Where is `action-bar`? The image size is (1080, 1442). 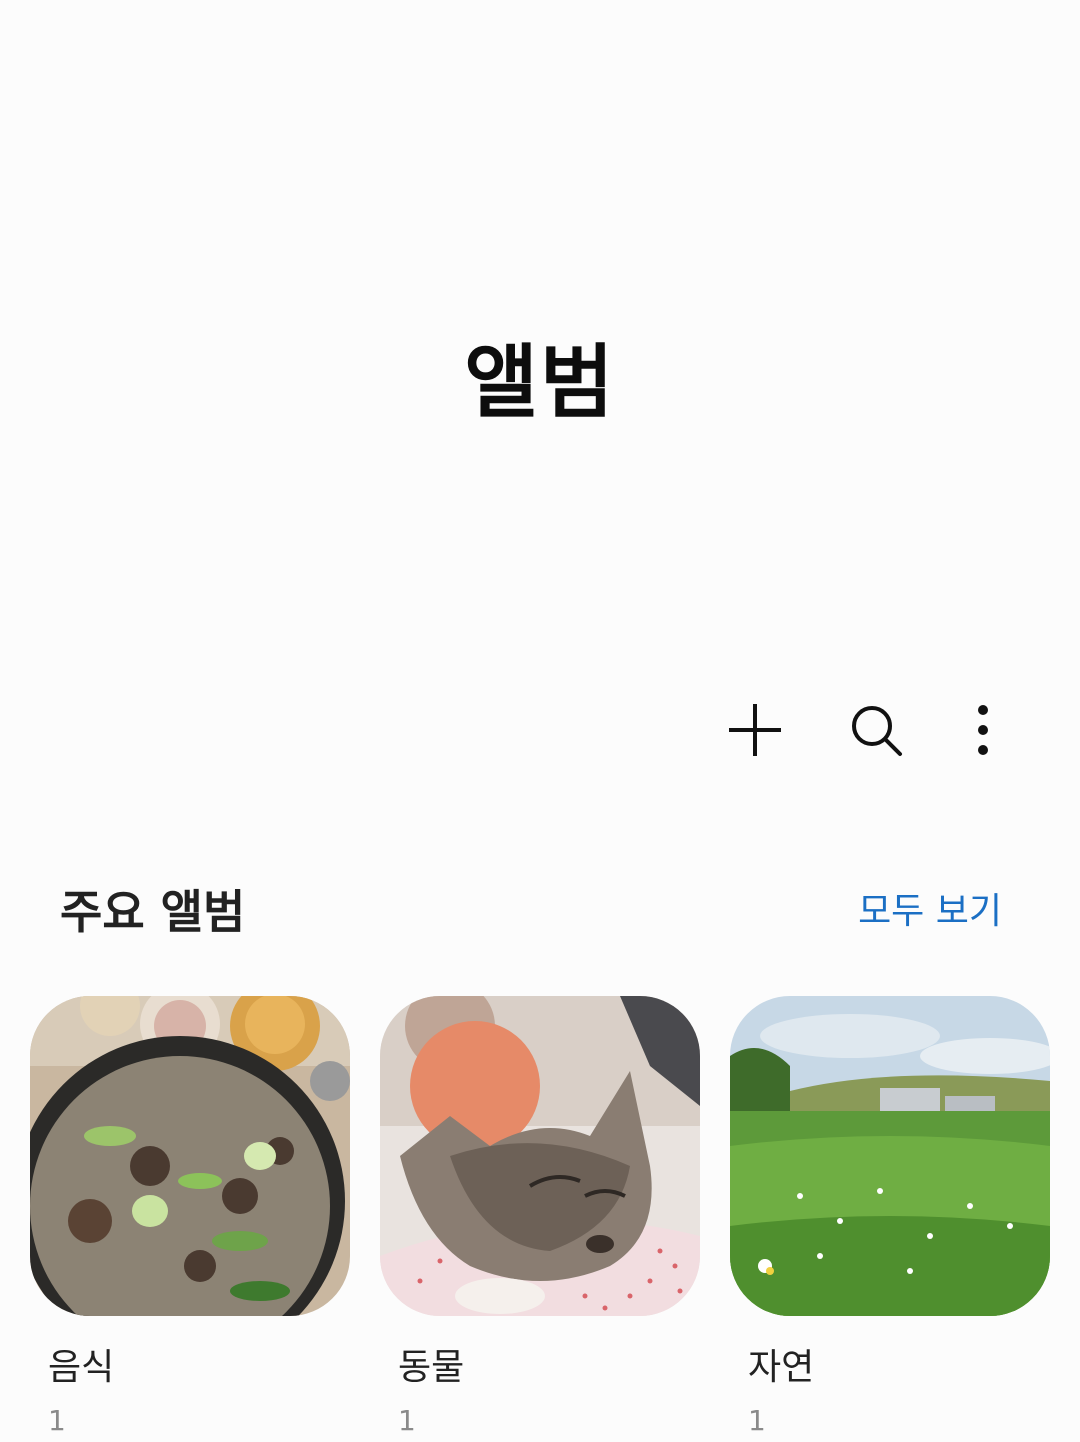
action-bar is located at coordinates (540, 730).